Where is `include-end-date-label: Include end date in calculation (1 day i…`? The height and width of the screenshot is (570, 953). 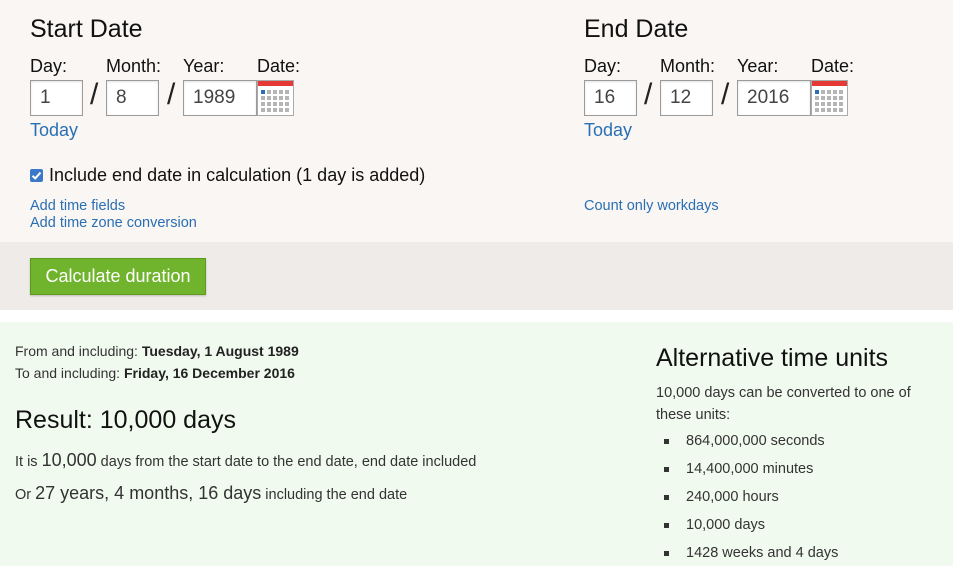 include-end-date-label: Include end date in calculation (1 day i… is located at coordinates (237, 174).